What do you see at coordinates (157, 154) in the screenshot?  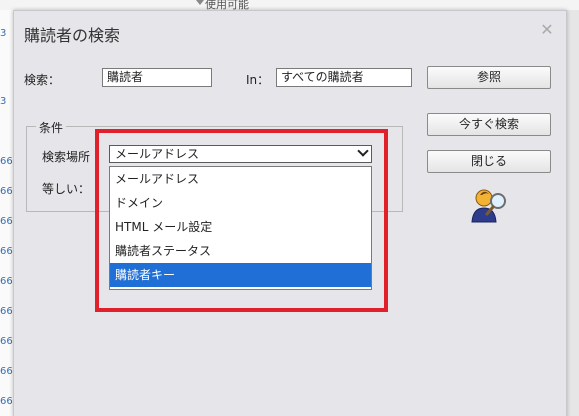 I see `search-location-selected: メールアドレス` at bounding box center [157, 154].